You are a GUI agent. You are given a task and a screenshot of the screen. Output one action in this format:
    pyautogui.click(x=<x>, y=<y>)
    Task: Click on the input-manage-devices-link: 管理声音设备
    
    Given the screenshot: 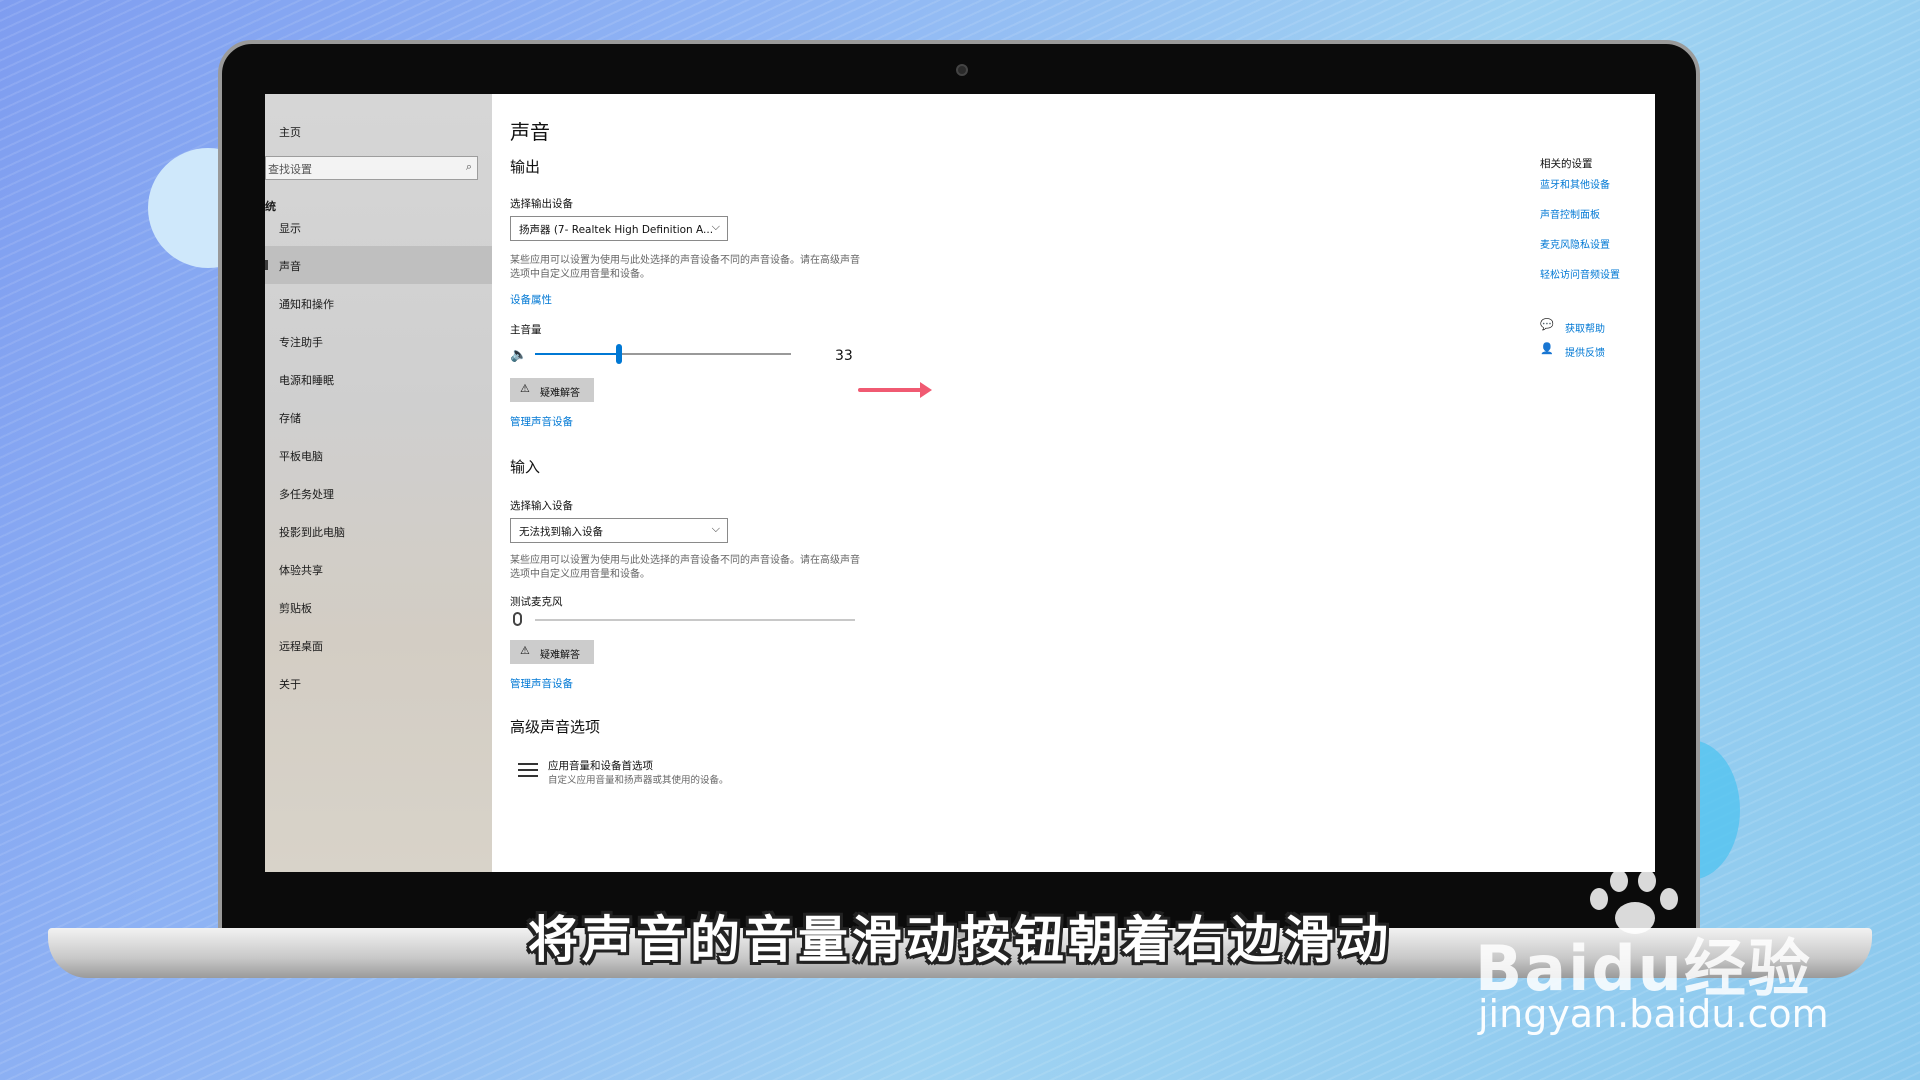 What is the action you would take?
    pyautogui.click(x=541, y=683)
    